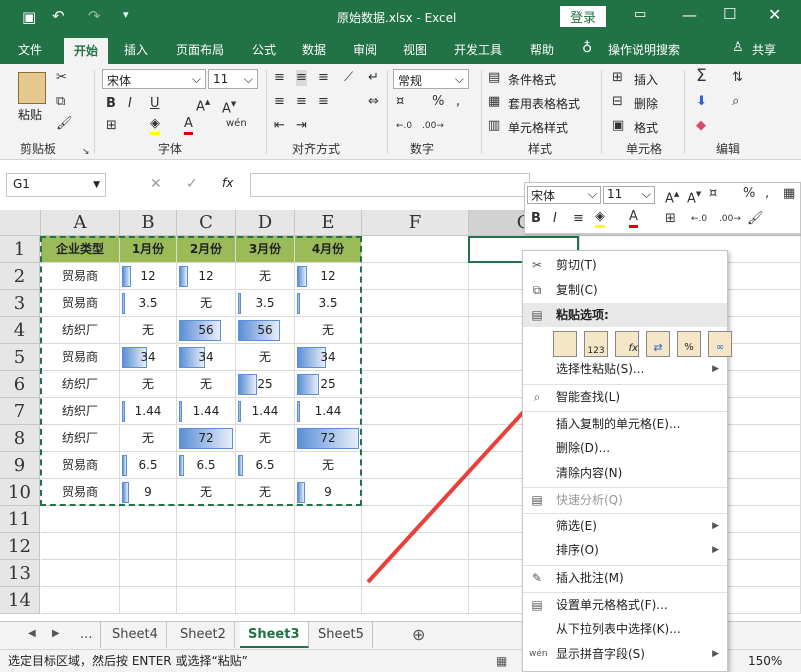 This screenshot has height=672, width=801. What do you see at coordinates (80, 223) in the screenshot?
I see `column-header-a: A` at bounding box center [80, 223].